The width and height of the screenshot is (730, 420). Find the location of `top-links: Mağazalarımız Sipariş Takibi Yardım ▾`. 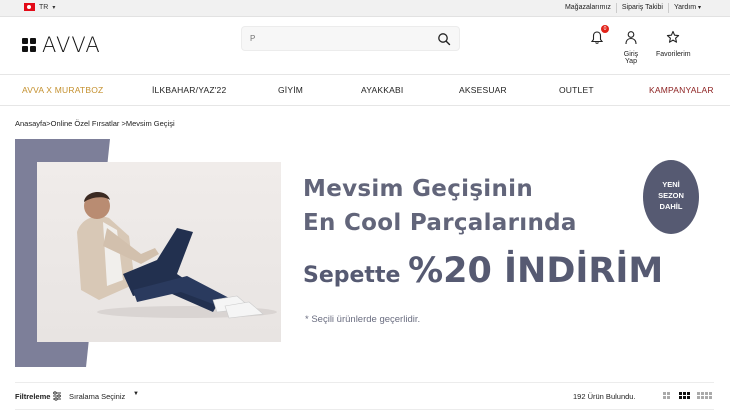

top-links: Mağazalarımız Sipariş Takibi Yardım ▾ is located at coordinates (633, 8).